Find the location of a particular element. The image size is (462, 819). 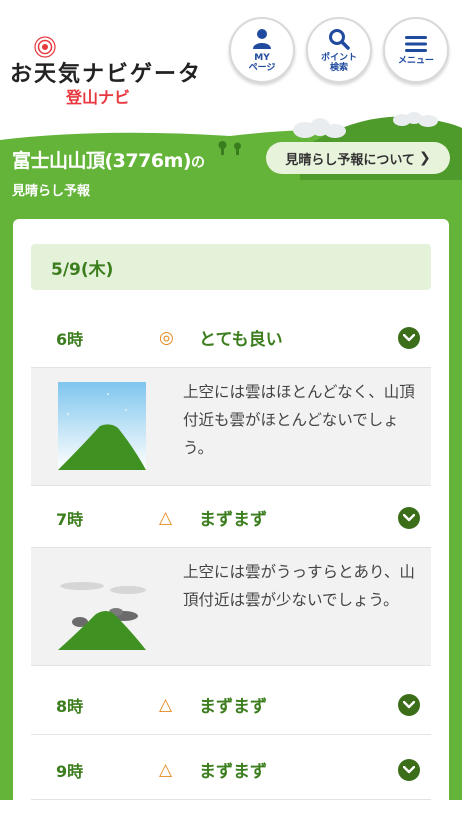

app-header: お天気ナビゲータ 登山ナビ MY ページ ポイント 検索 メニュー is located at coordinates (231, 55).